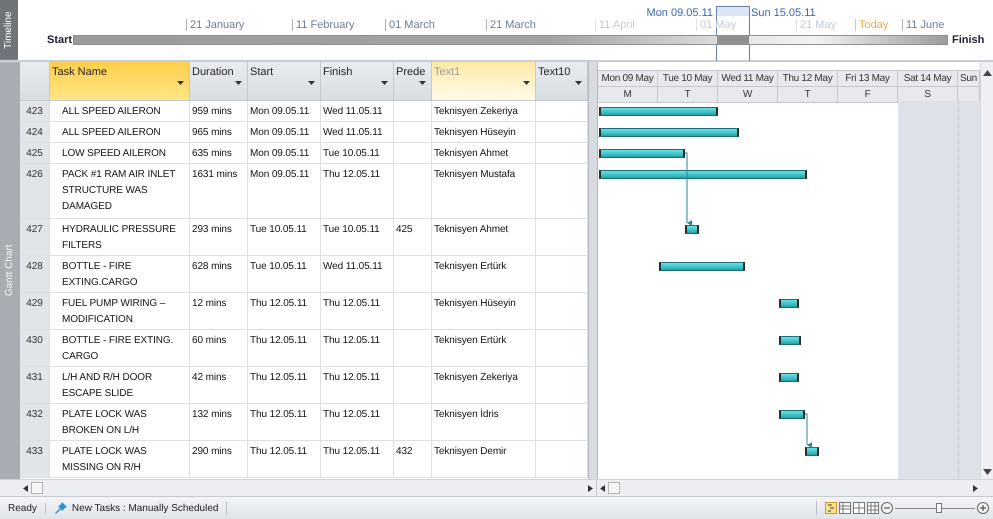  I want to click on table-cell: Teknisyen Demir, so click(484, 458).